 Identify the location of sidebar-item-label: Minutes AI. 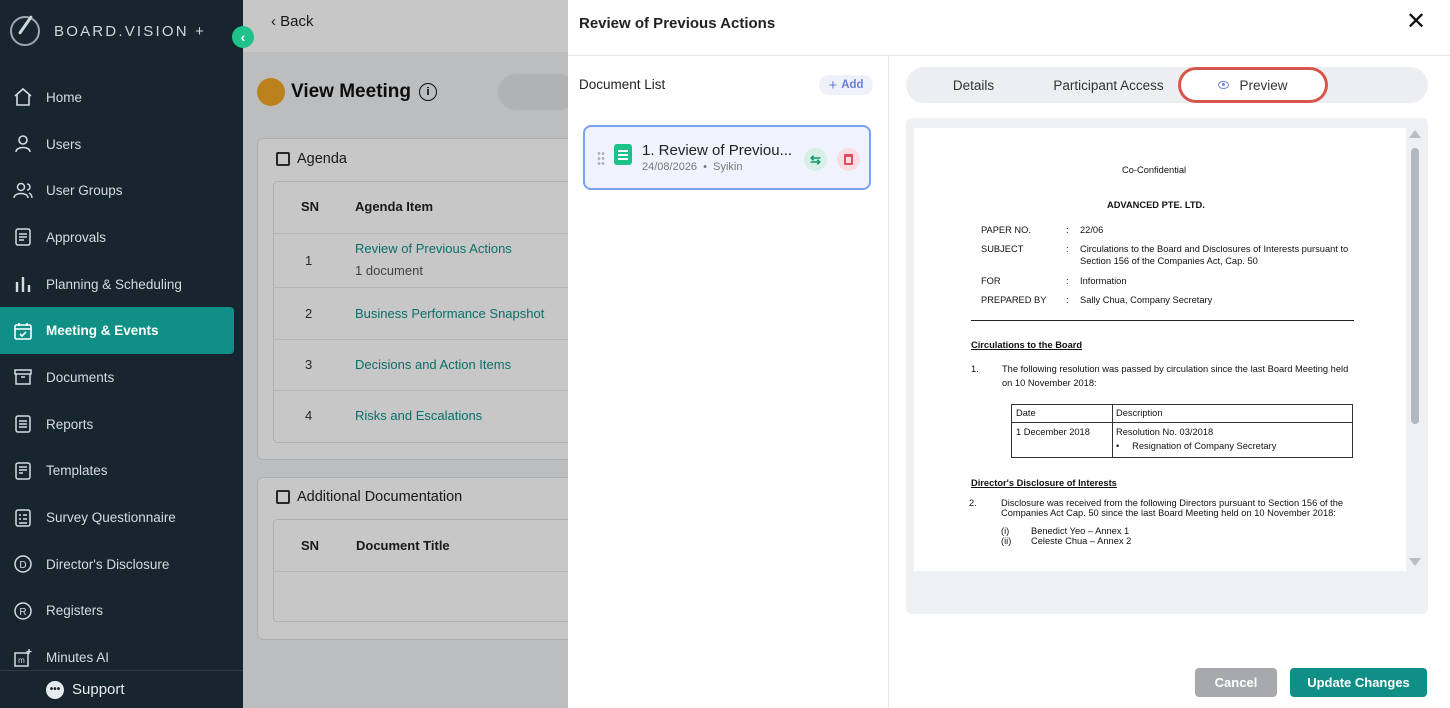
(78, 658).